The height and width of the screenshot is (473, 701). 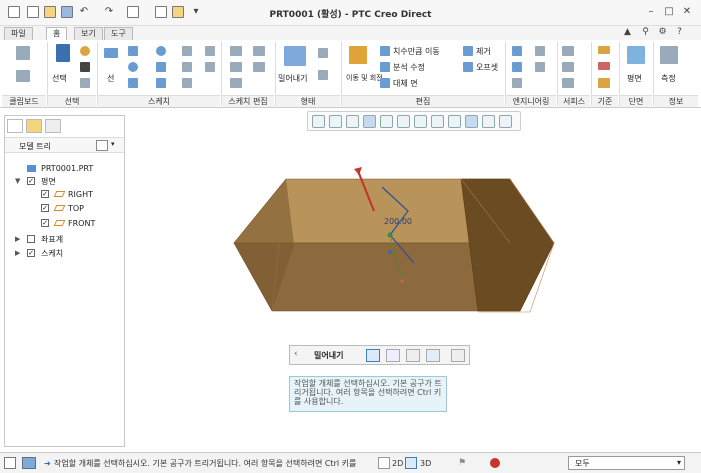 What do you see at coordinates (85, 51) in the screenshot?
I see `filter-icon` at bounding box center [85, 51].